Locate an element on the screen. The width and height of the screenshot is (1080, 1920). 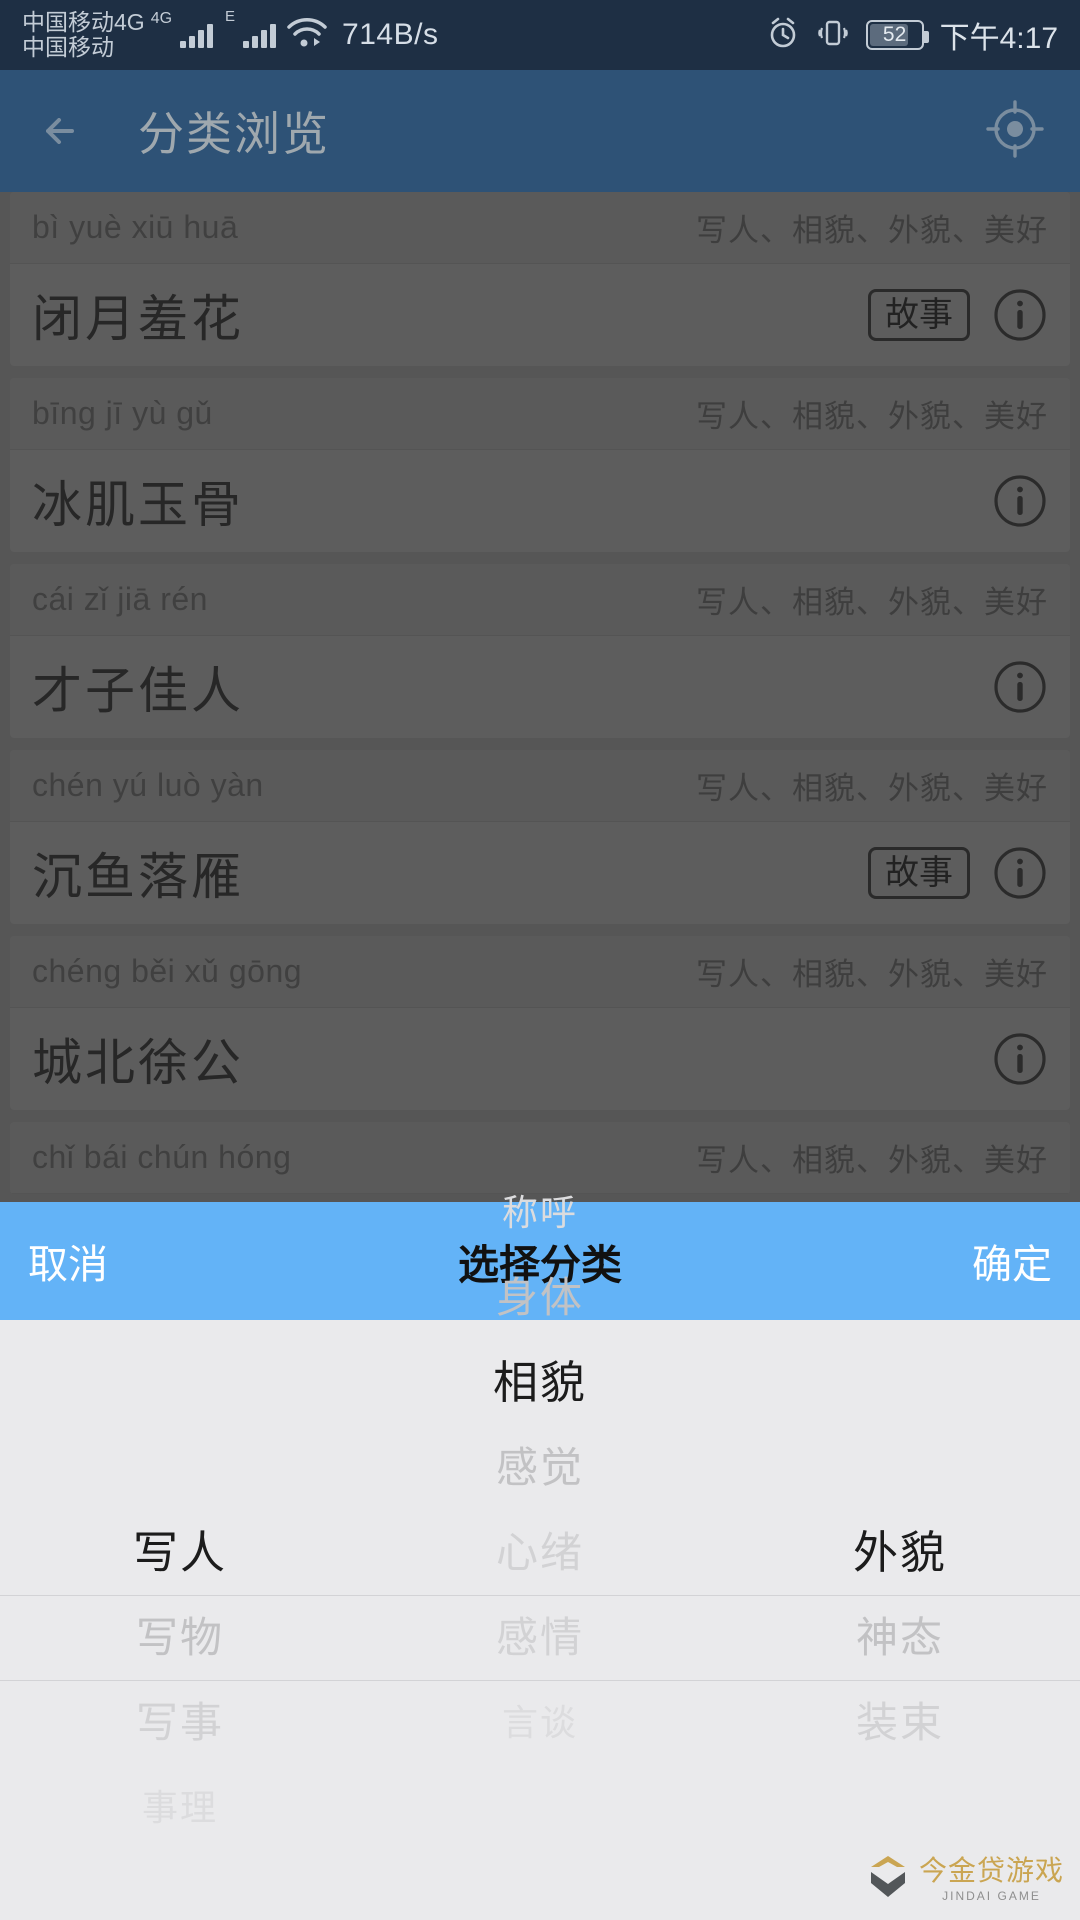
watermark-text: 今金贷游戏 JINDAI GAME is located at coordinates (991, 1878).